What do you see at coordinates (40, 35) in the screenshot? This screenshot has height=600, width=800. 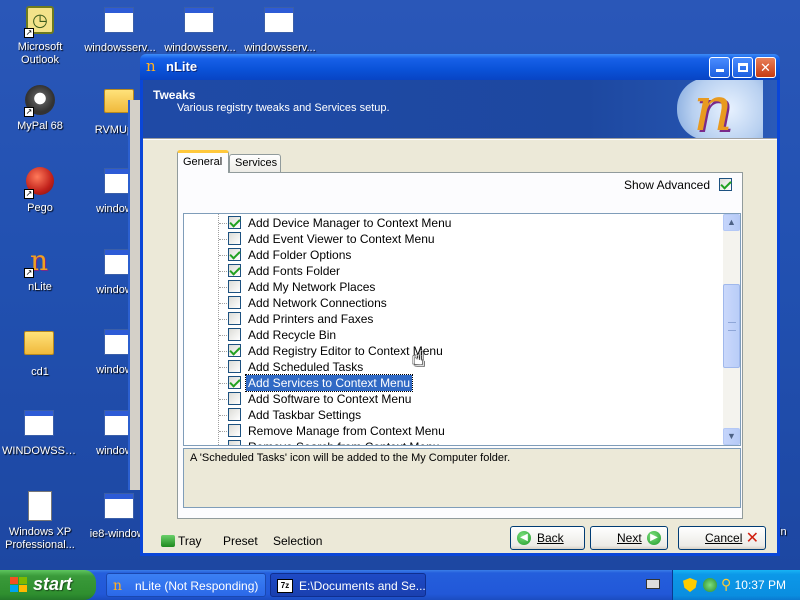 I see `desktop-icon-outlook: ◷ ↗ Microsoft Outlook` at bounding box center [40, 35].